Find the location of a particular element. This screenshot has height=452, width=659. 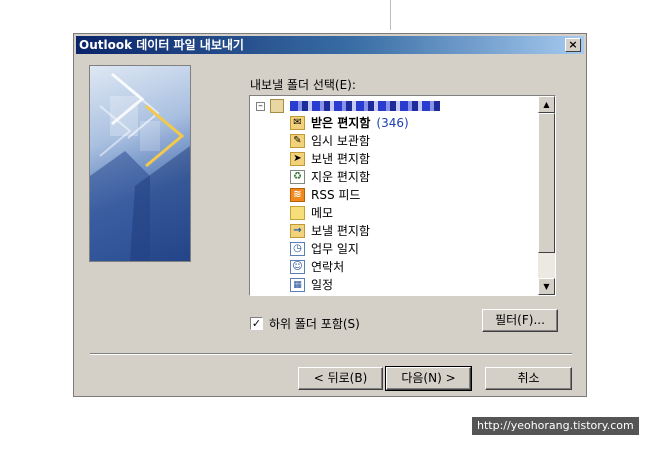

close-button: × is located at coordinates (573, 45).